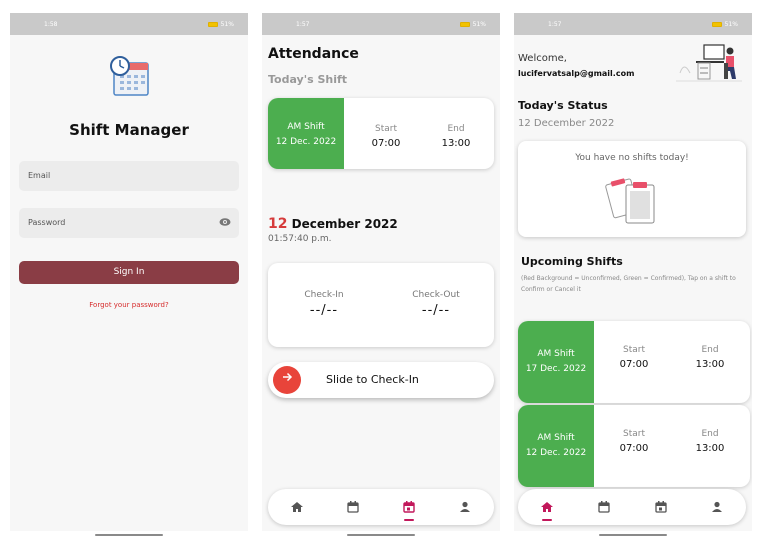  What do you see at coordinates (632, 158) in the screenshot?
I see `no-shift-message: You have no shifts today!` at bounding box center [632, 158].